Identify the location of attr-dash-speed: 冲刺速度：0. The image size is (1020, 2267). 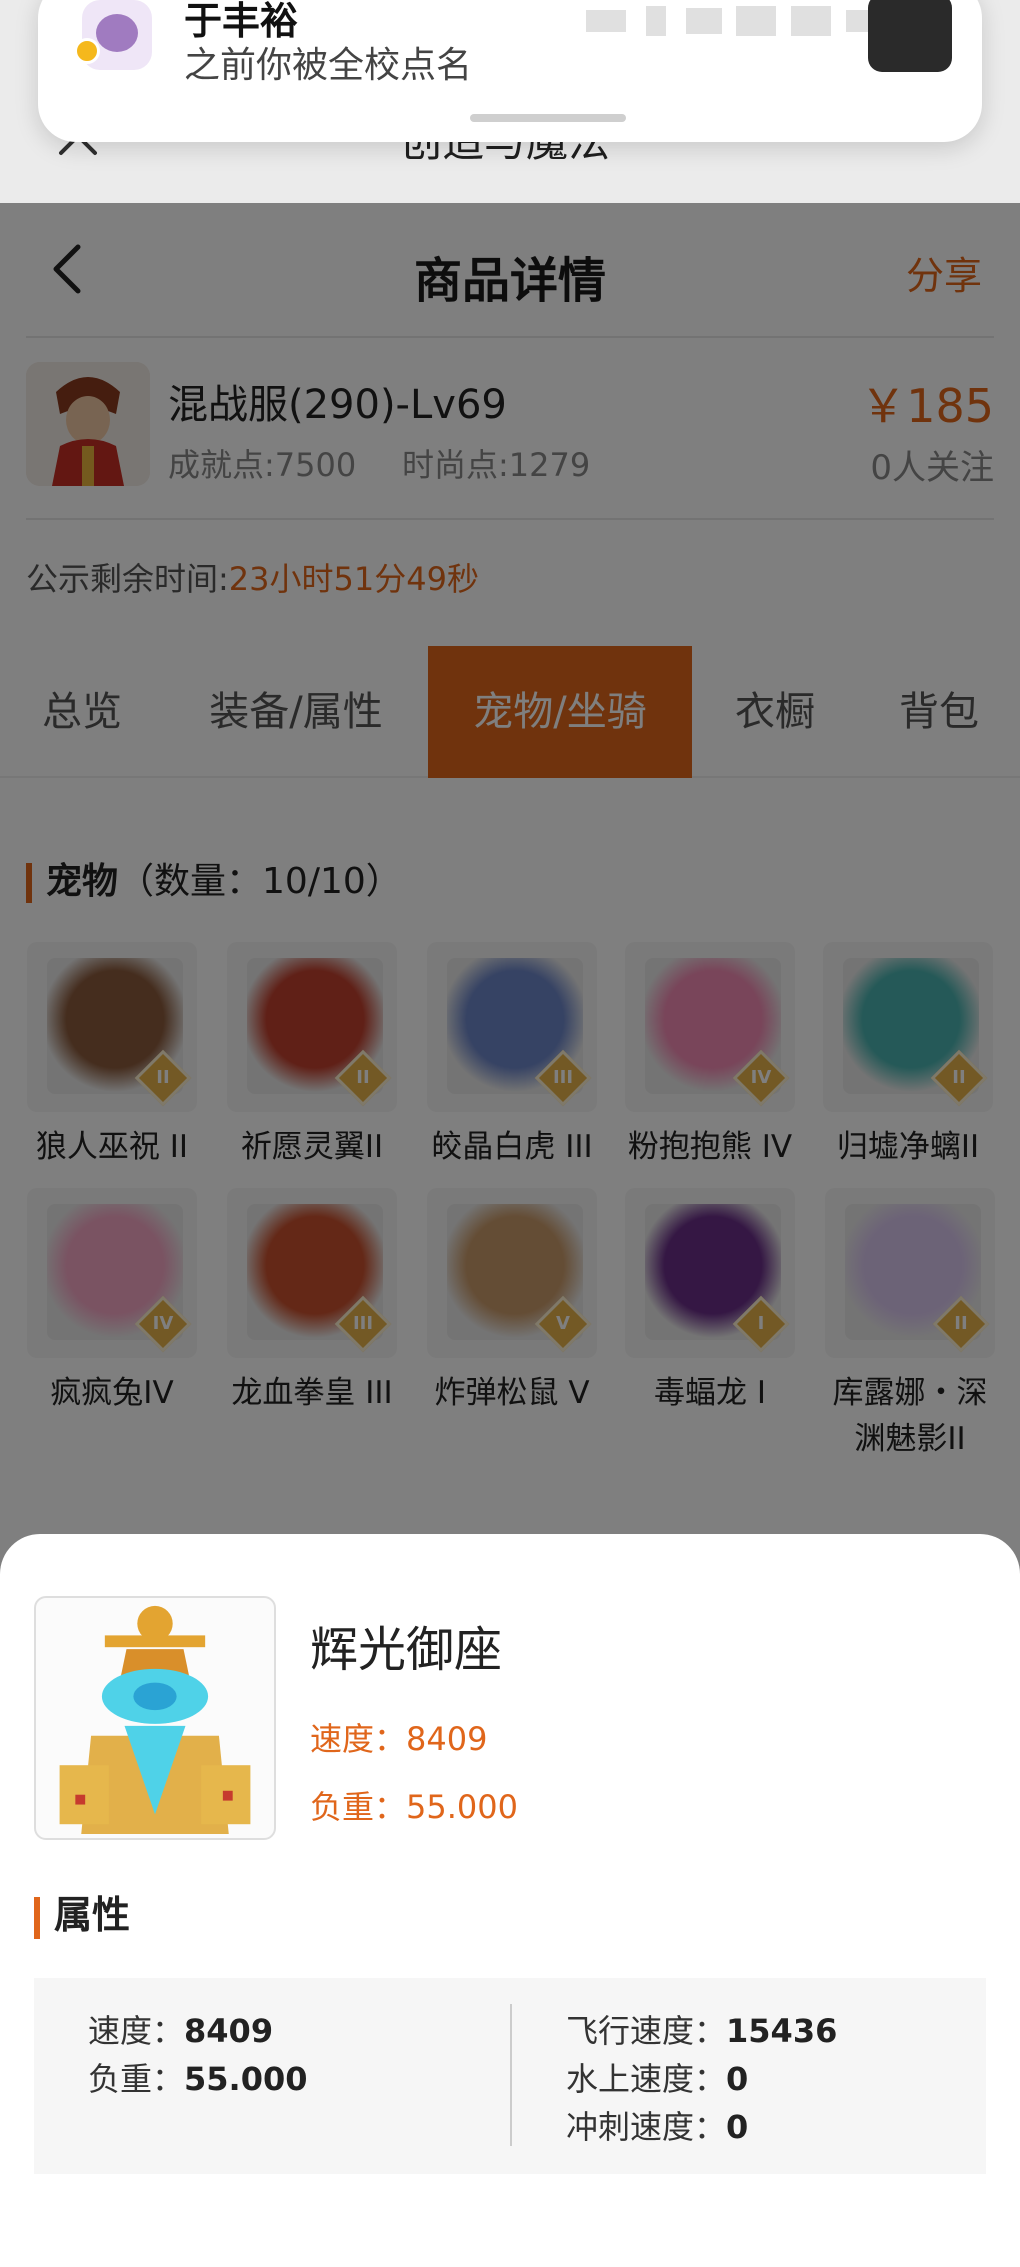
(657, 2127).